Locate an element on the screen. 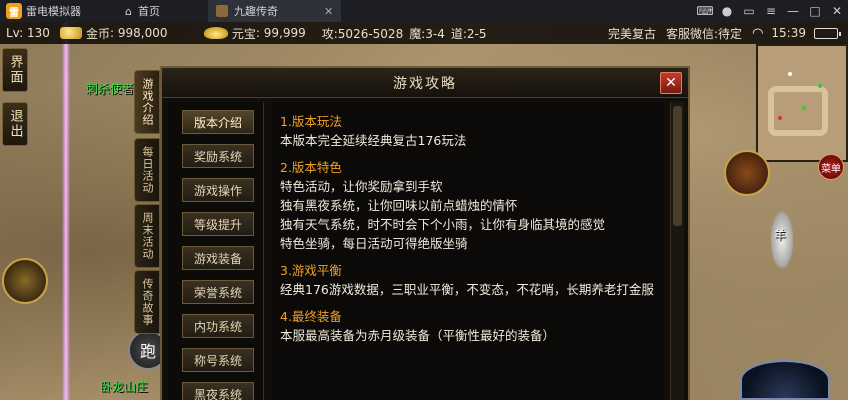  minimap is located at coordinates (802, 103).